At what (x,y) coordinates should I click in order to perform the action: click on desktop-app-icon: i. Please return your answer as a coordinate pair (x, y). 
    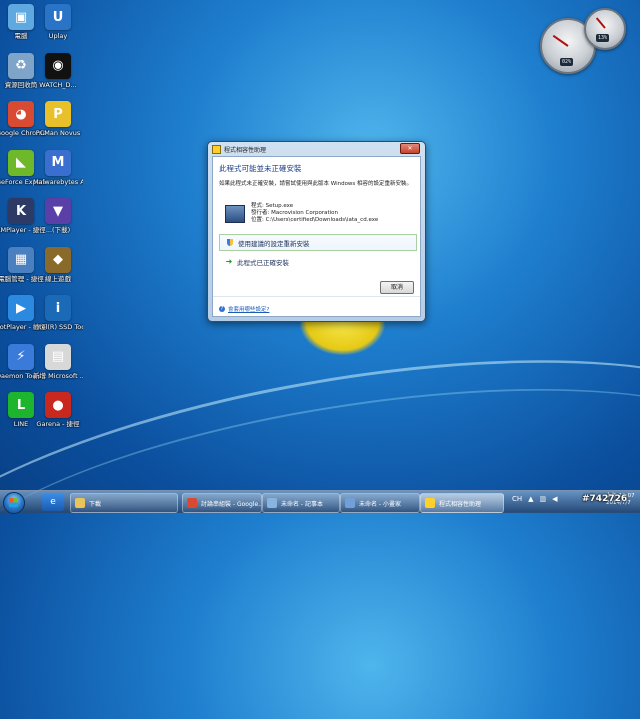
    Looking at the image, I should click on (58, 308).